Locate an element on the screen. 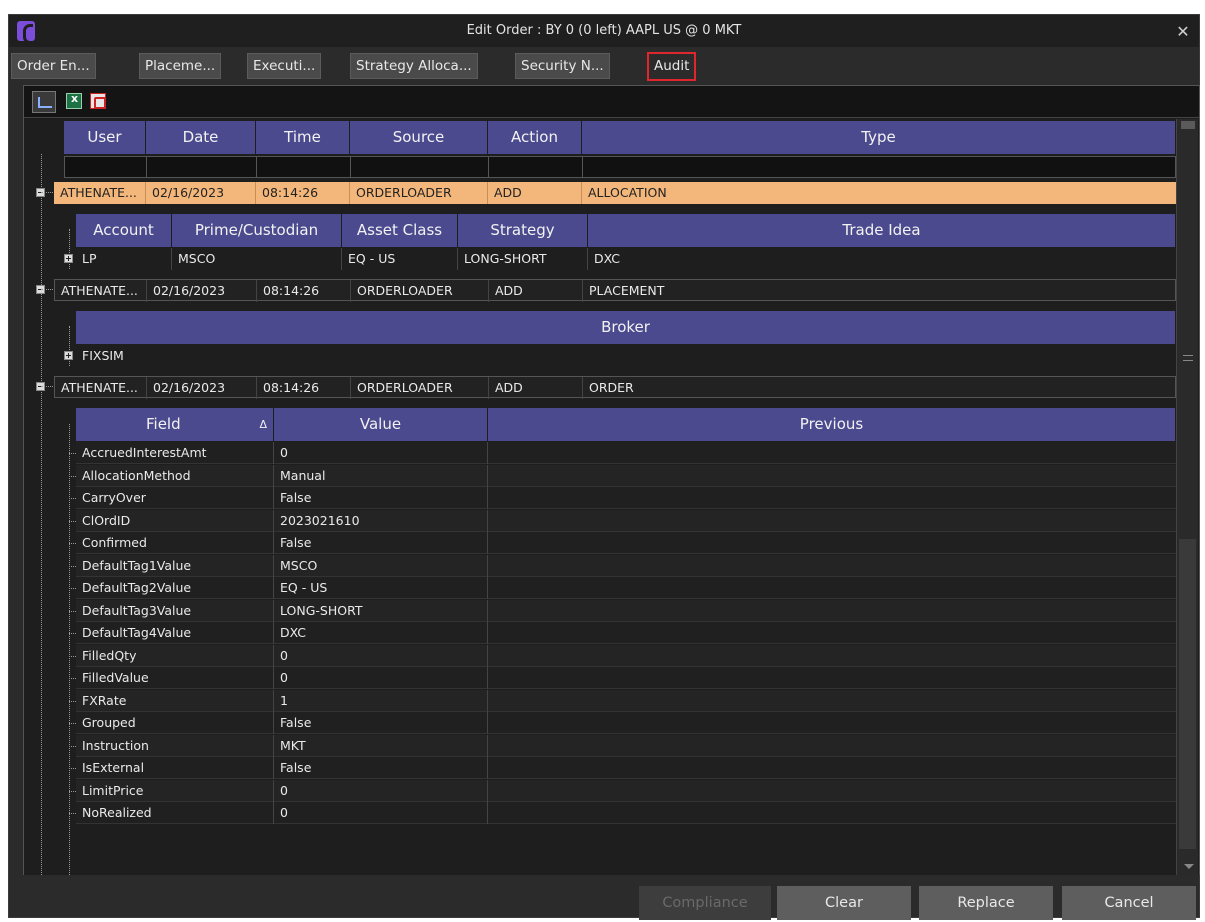 This screenshot has width=1205, height=922. cell-value: DXC is located at coordinates (381, 633).